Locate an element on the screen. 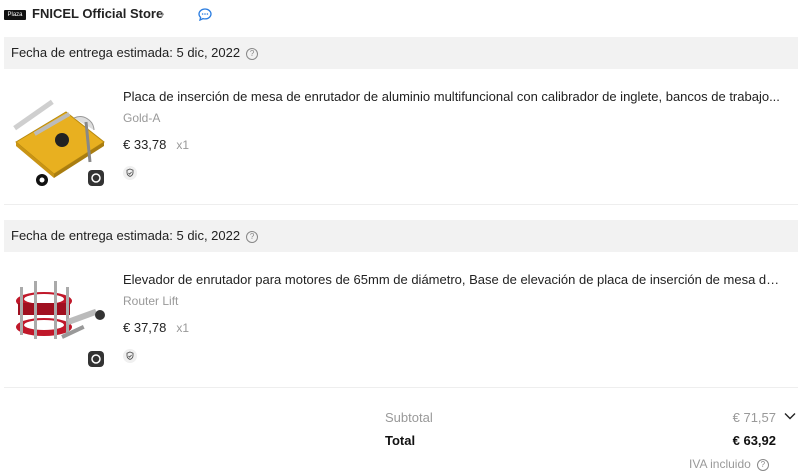 The image size is (800, 474). store-header: Plaza FNICEL Official Store › is located at coordinates (400, 16).